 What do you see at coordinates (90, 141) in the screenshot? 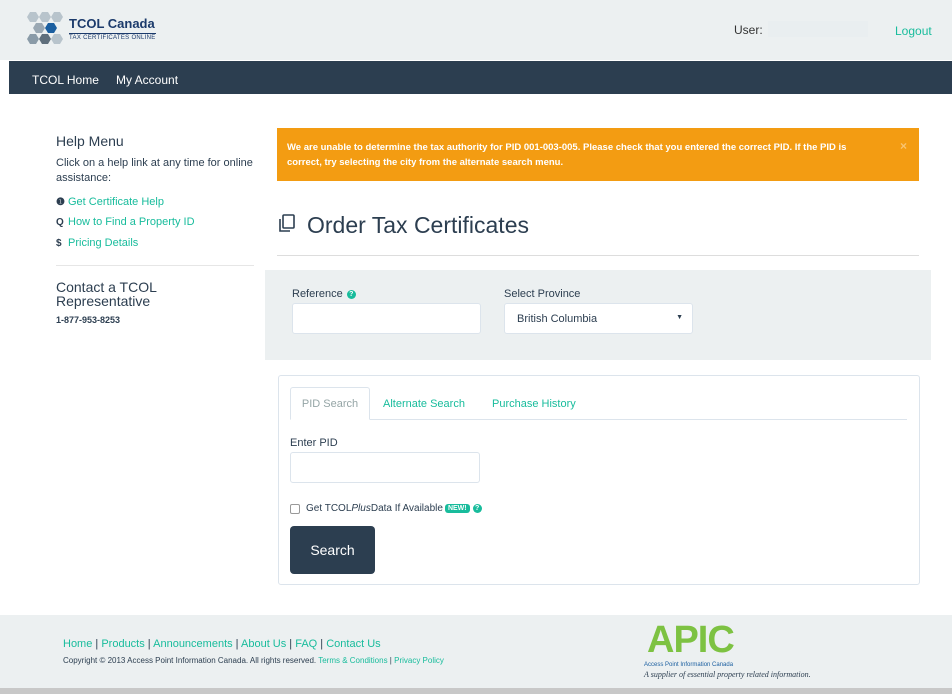
I see `help-menu-title: Help Menu` at bounding box center [90, 141].